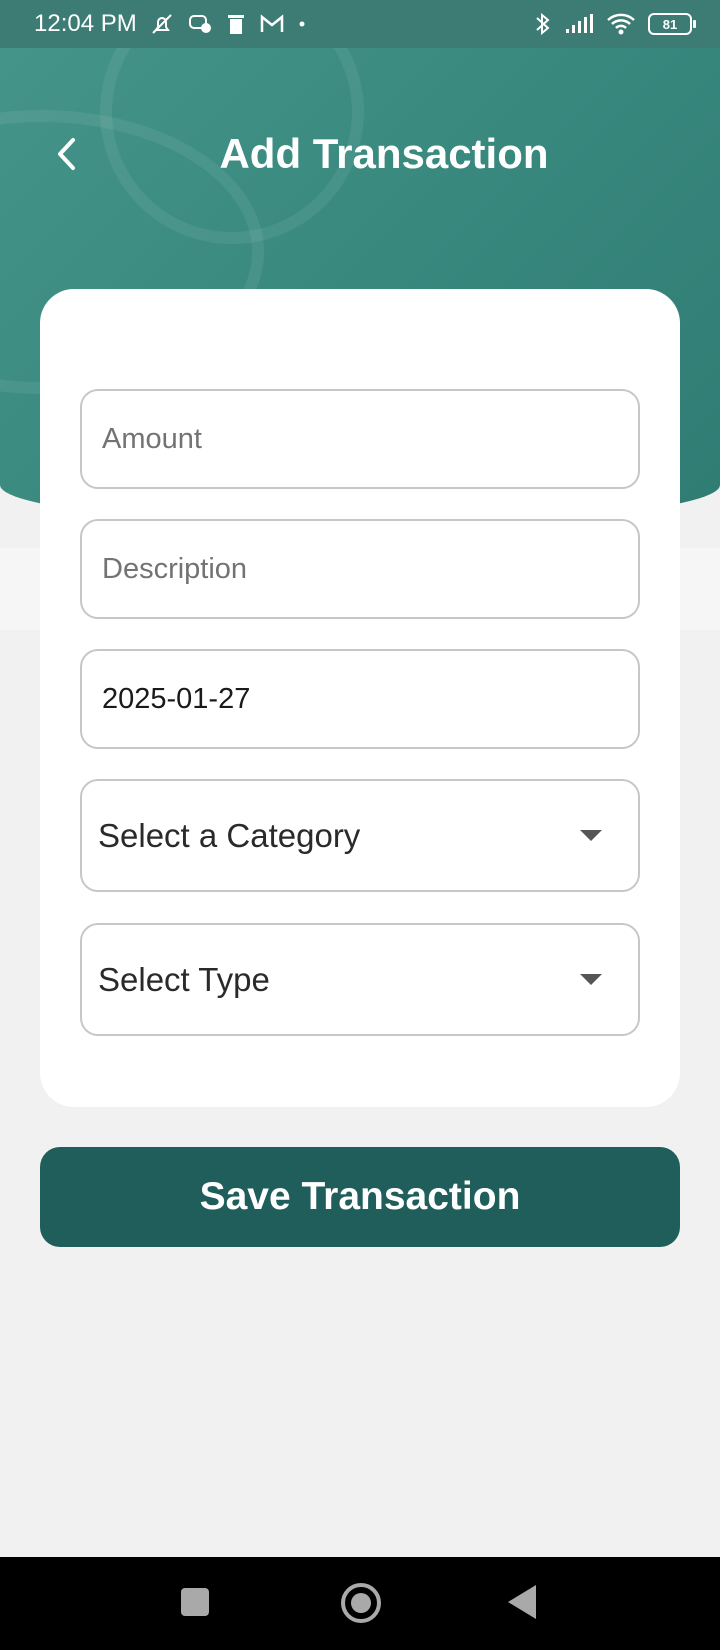  I want to click on amount-placeholder: Amount, so click(152, 438).